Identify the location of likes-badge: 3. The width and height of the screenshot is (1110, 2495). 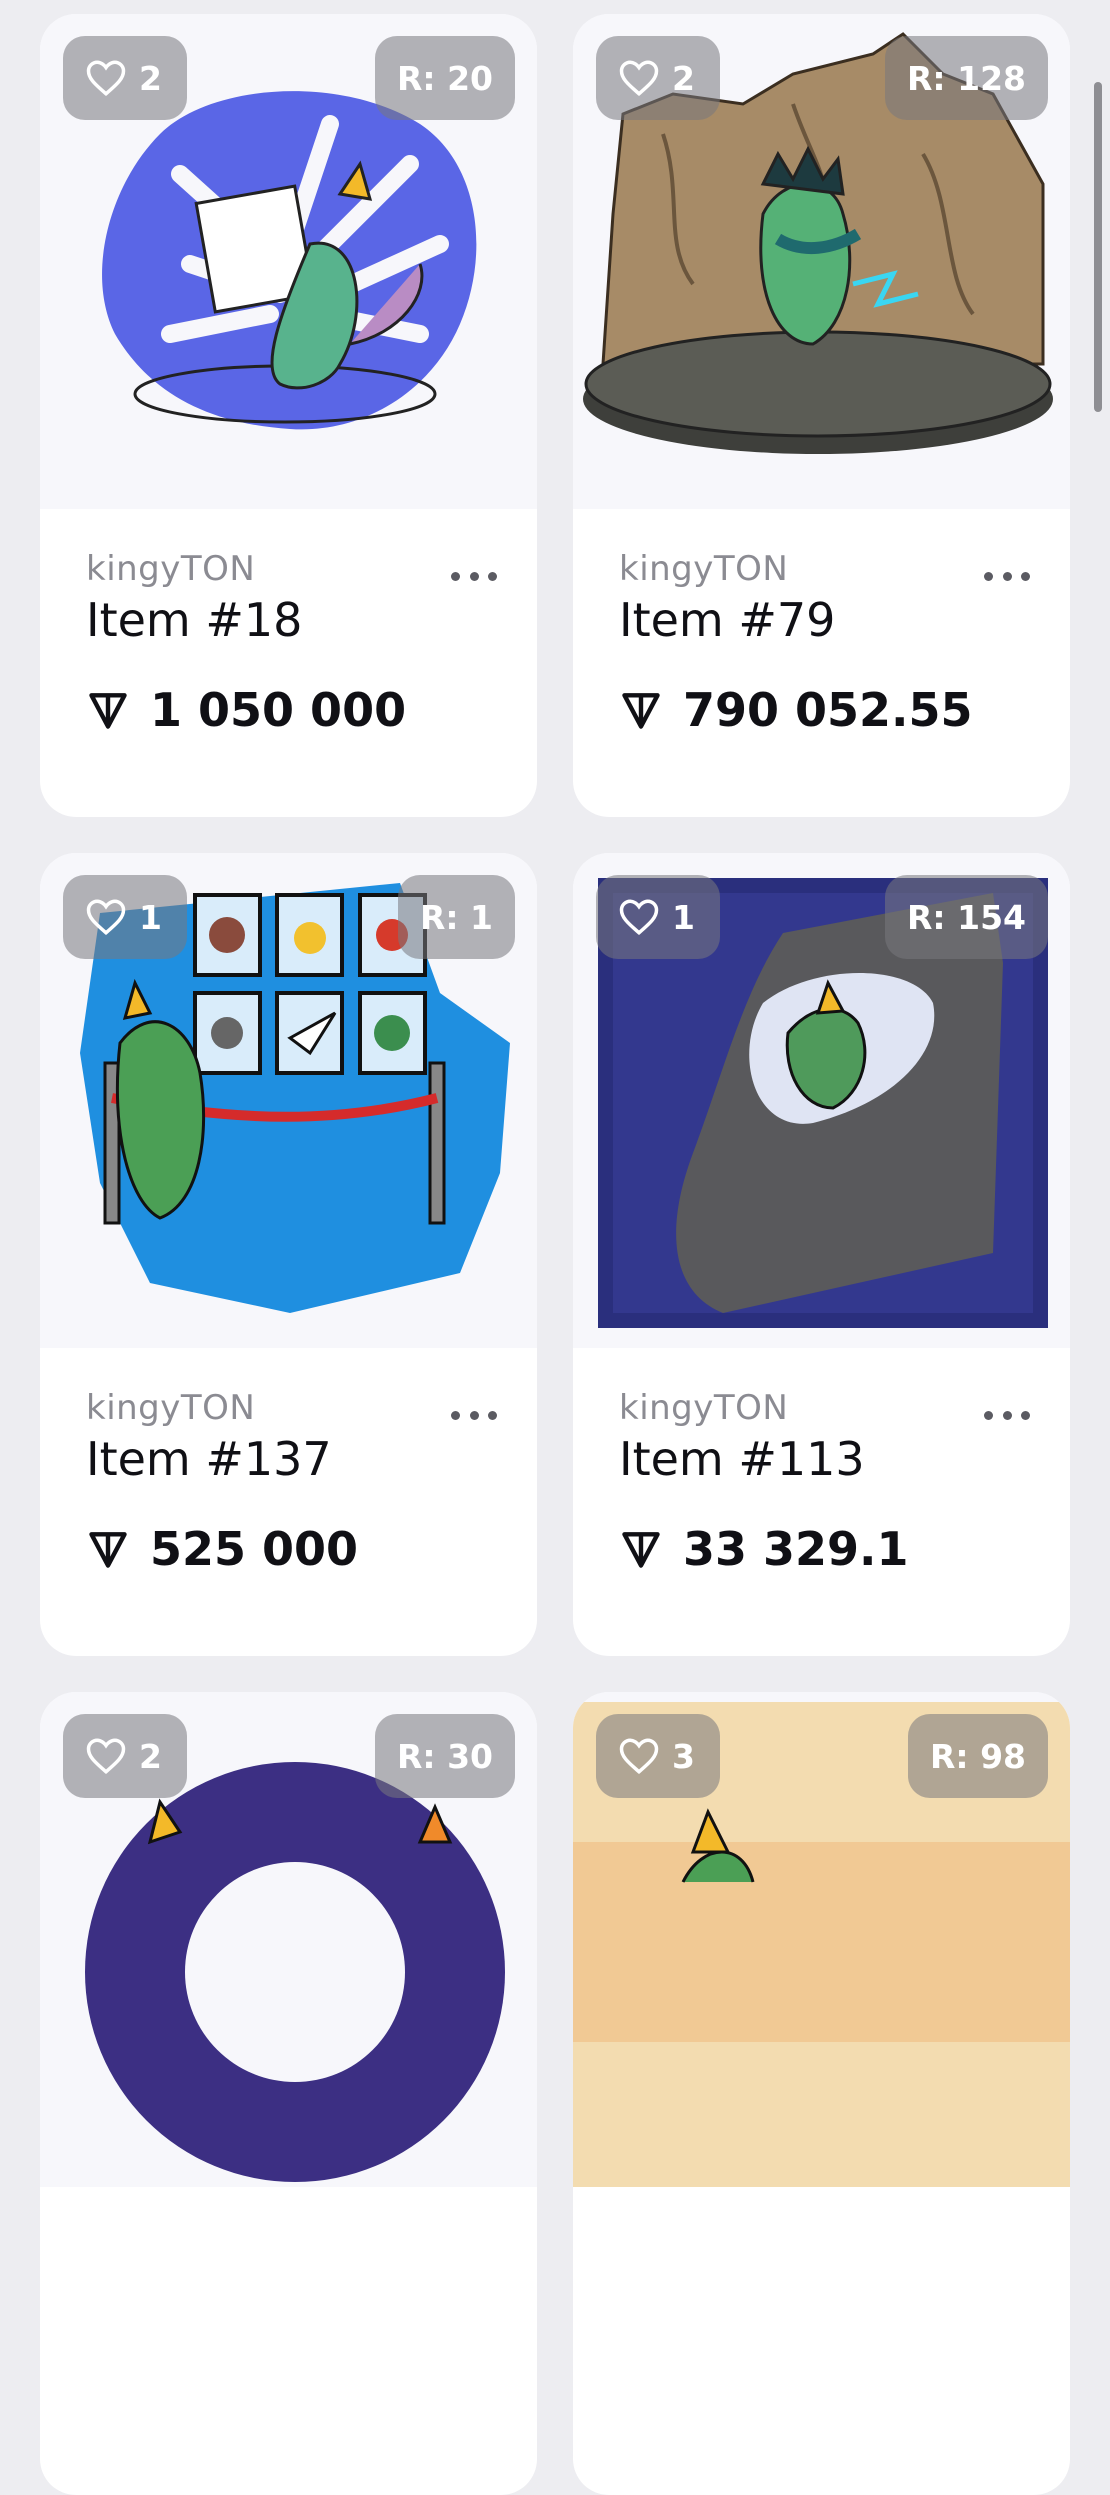
(658, 1756).